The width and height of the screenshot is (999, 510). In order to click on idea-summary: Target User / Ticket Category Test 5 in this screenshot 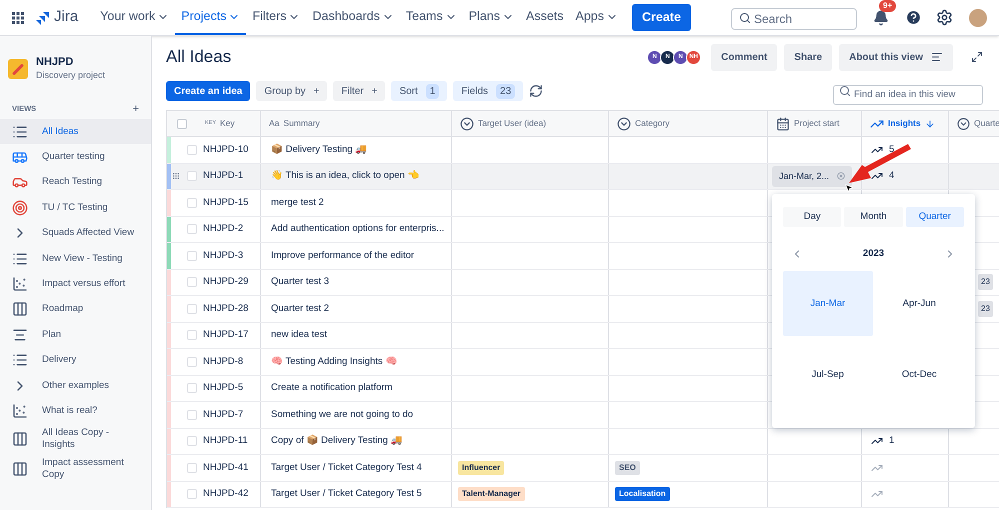, I will do `click(346, 494)`.